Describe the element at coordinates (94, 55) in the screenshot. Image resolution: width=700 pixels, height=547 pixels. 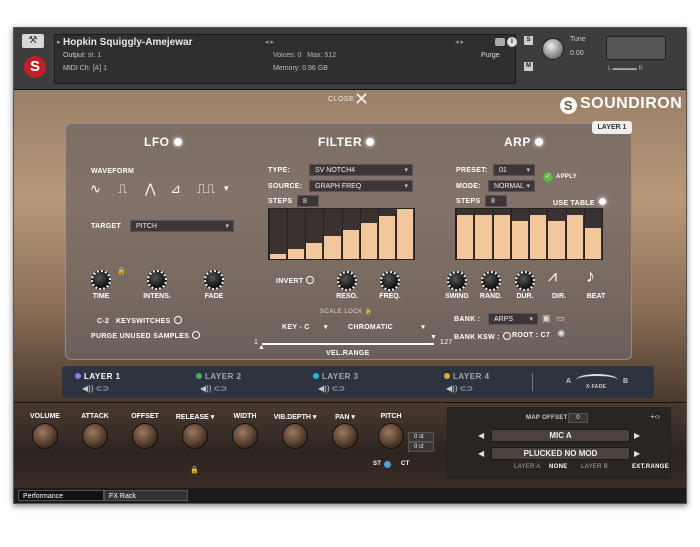
I see `output-value: st. 1` at that location.